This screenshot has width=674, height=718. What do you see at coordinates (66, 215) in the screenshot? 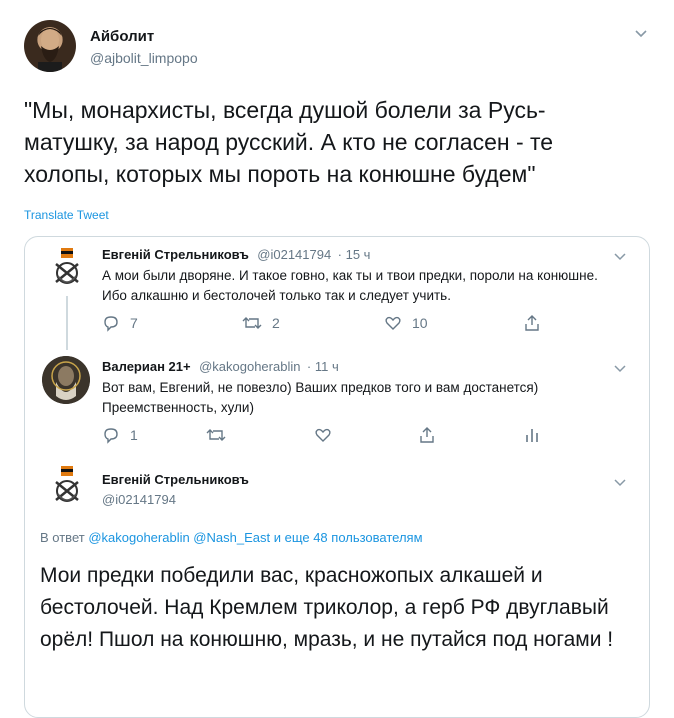
I see `translate-tweet-link: Translate Tweet` at bounding box center [66, 215].